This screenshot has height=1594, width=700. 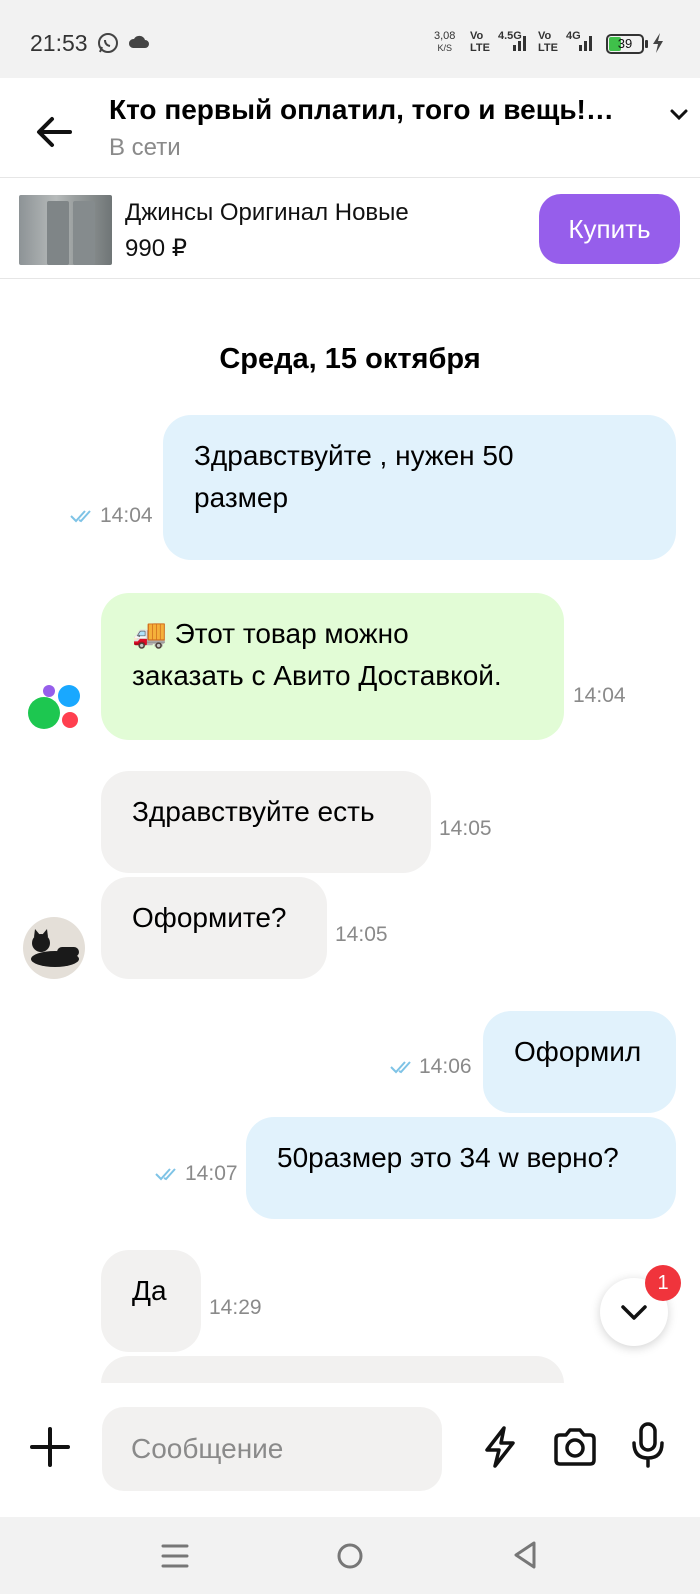 I want to click on message-outgoing: Здравствуйте , нужен 50 размер, so click(x=419, y=487).